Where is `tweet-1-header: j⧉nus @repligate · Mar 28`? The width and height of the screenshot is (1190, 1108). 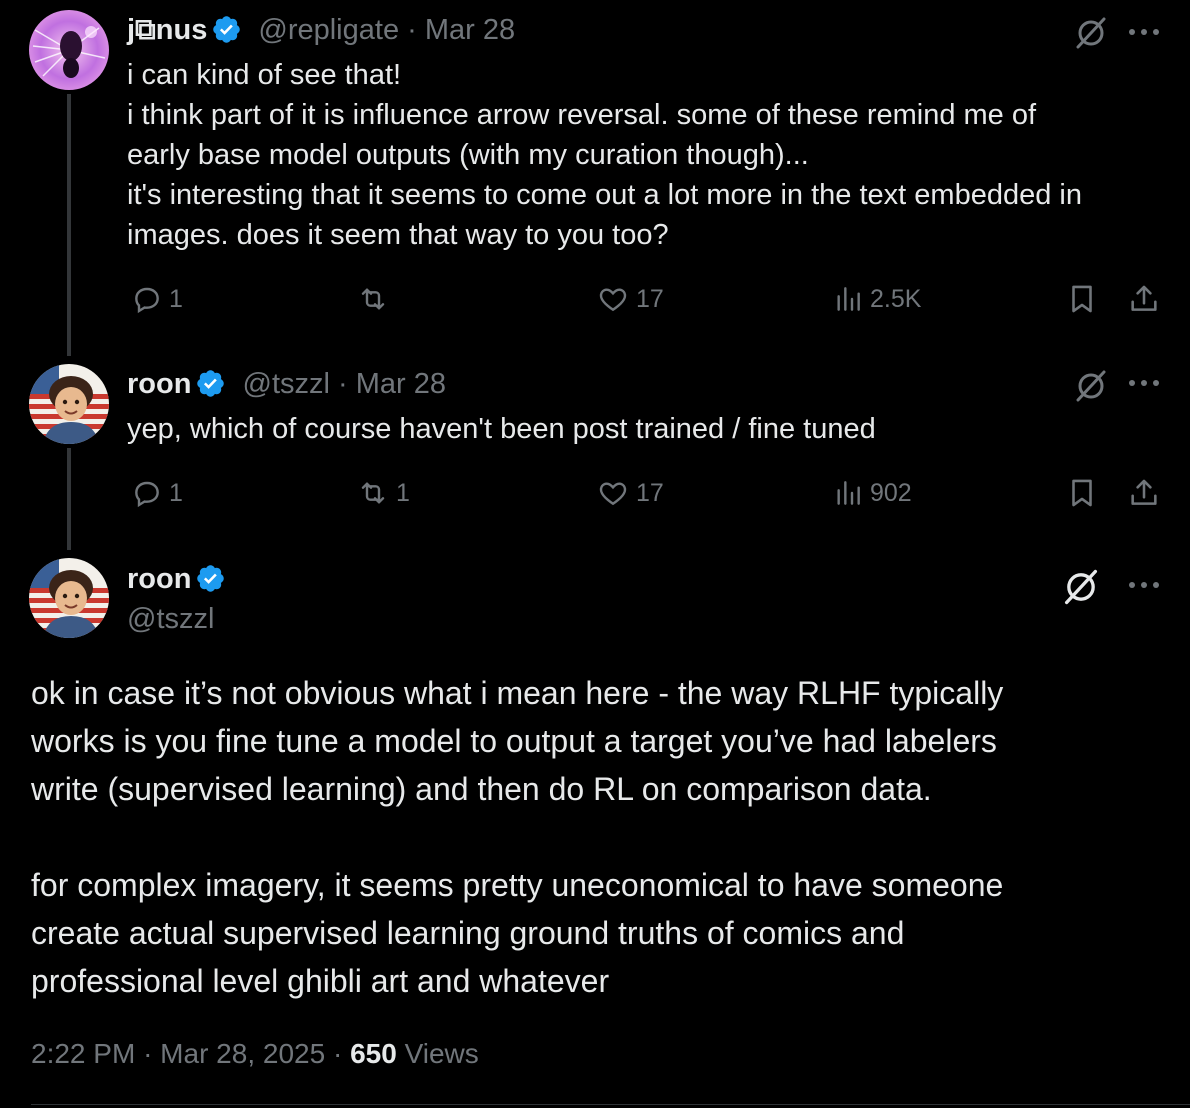
tweet-1-header: j⧉nus @repligate · Mar 28 is located at coordinates (321, 30).